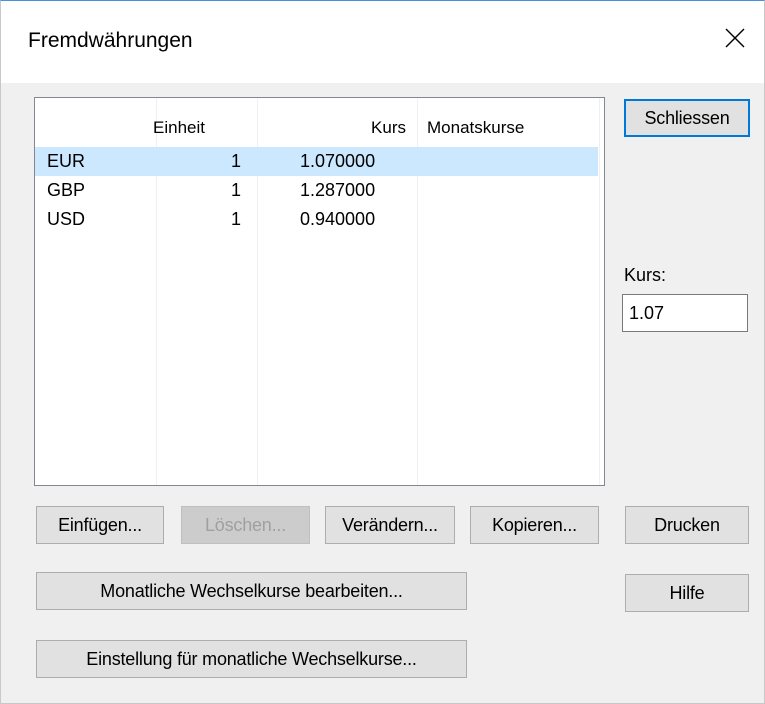 Image resolution: width=765 pixels, height=704 pixels. Describe the element at coordinates (338, 219) in the screenshot. I see `cell-rate: 0.940000` at that location.